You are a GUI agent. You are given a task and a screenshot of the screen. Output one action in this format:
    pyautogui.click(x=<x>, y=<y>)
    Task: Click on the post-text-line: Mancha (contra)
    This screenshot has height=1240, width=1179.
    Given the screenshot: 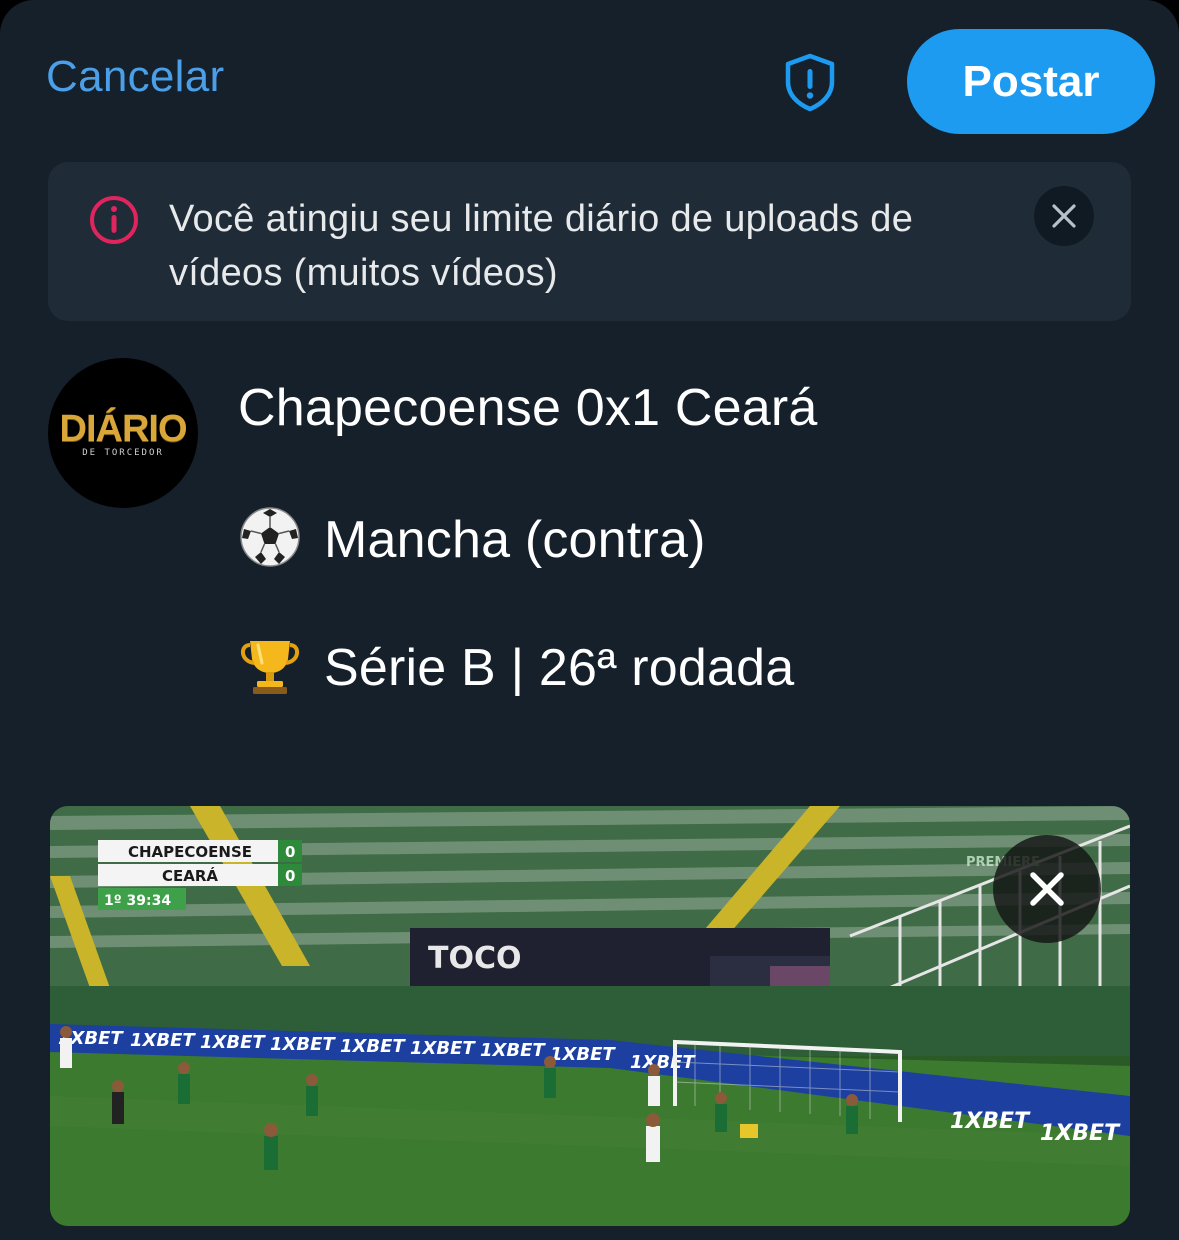 What is the action you would take?
    pyautogui.click(x=472, y=543)
    